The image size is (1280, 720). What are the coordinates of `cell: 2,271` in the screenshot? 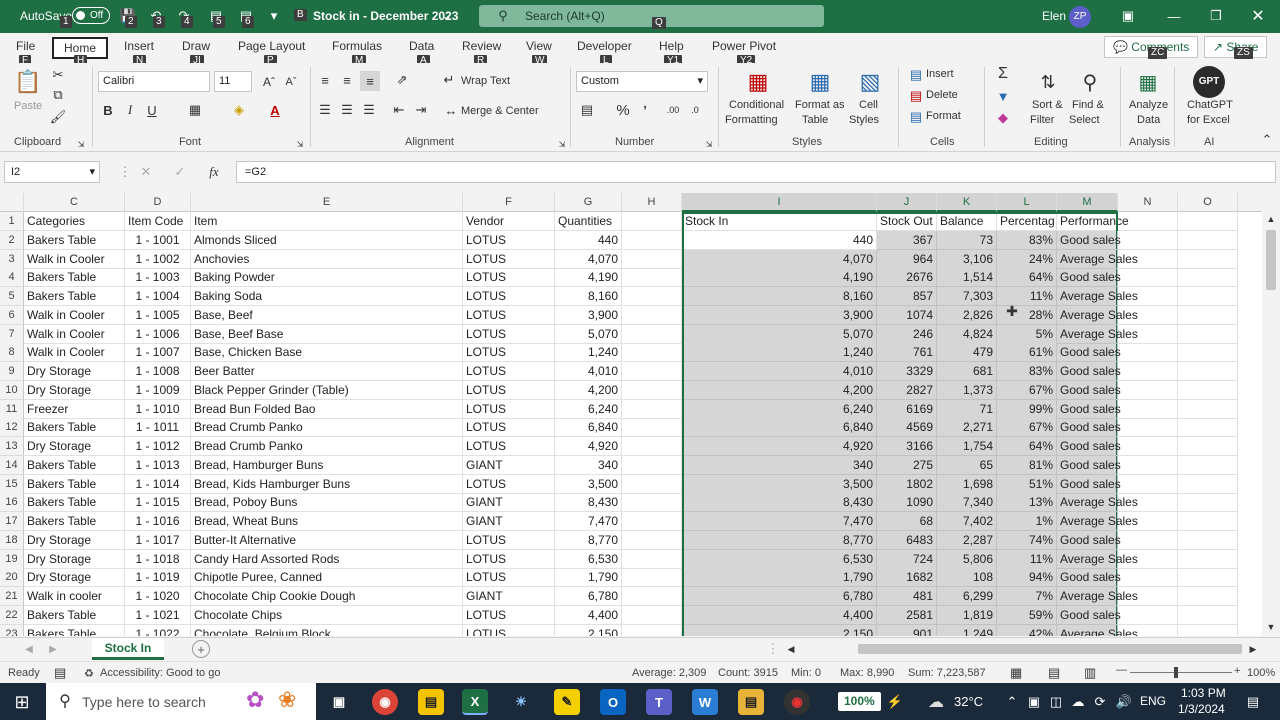 It's located at (967, 428).